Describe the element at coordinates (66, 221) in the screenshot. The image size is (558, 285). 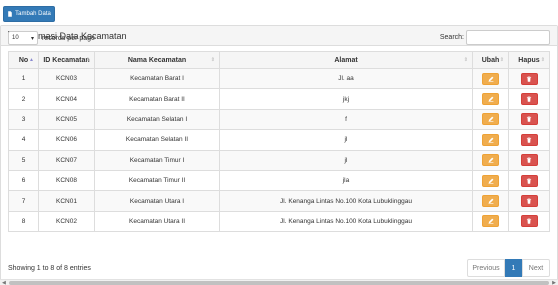
I see `cell-id-kecamatan: KCN02` at that location.